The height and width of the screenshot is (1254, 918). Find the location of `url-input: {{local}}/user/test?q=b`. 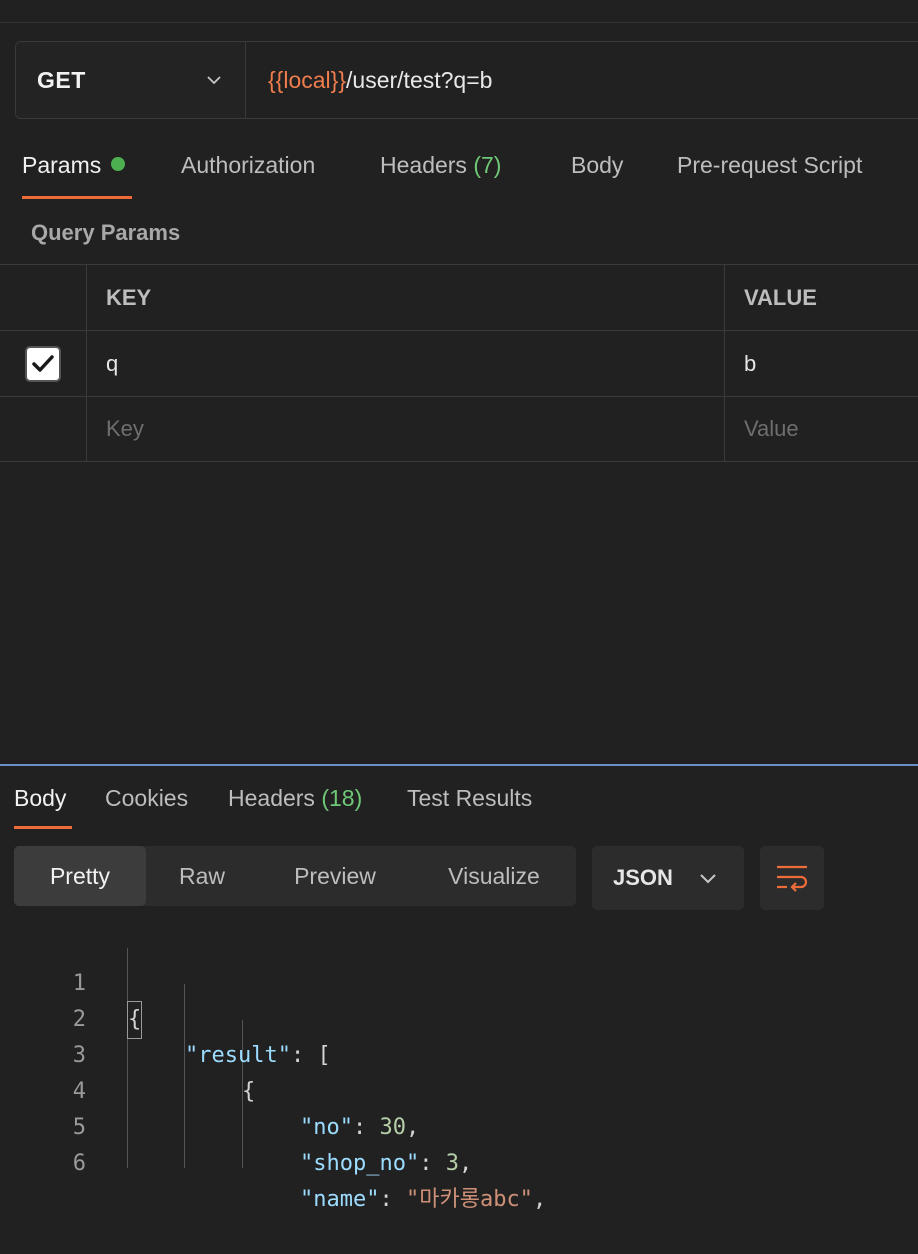

url-input: {{local}}/user/test?q=b is located at coordinates (582, 80).